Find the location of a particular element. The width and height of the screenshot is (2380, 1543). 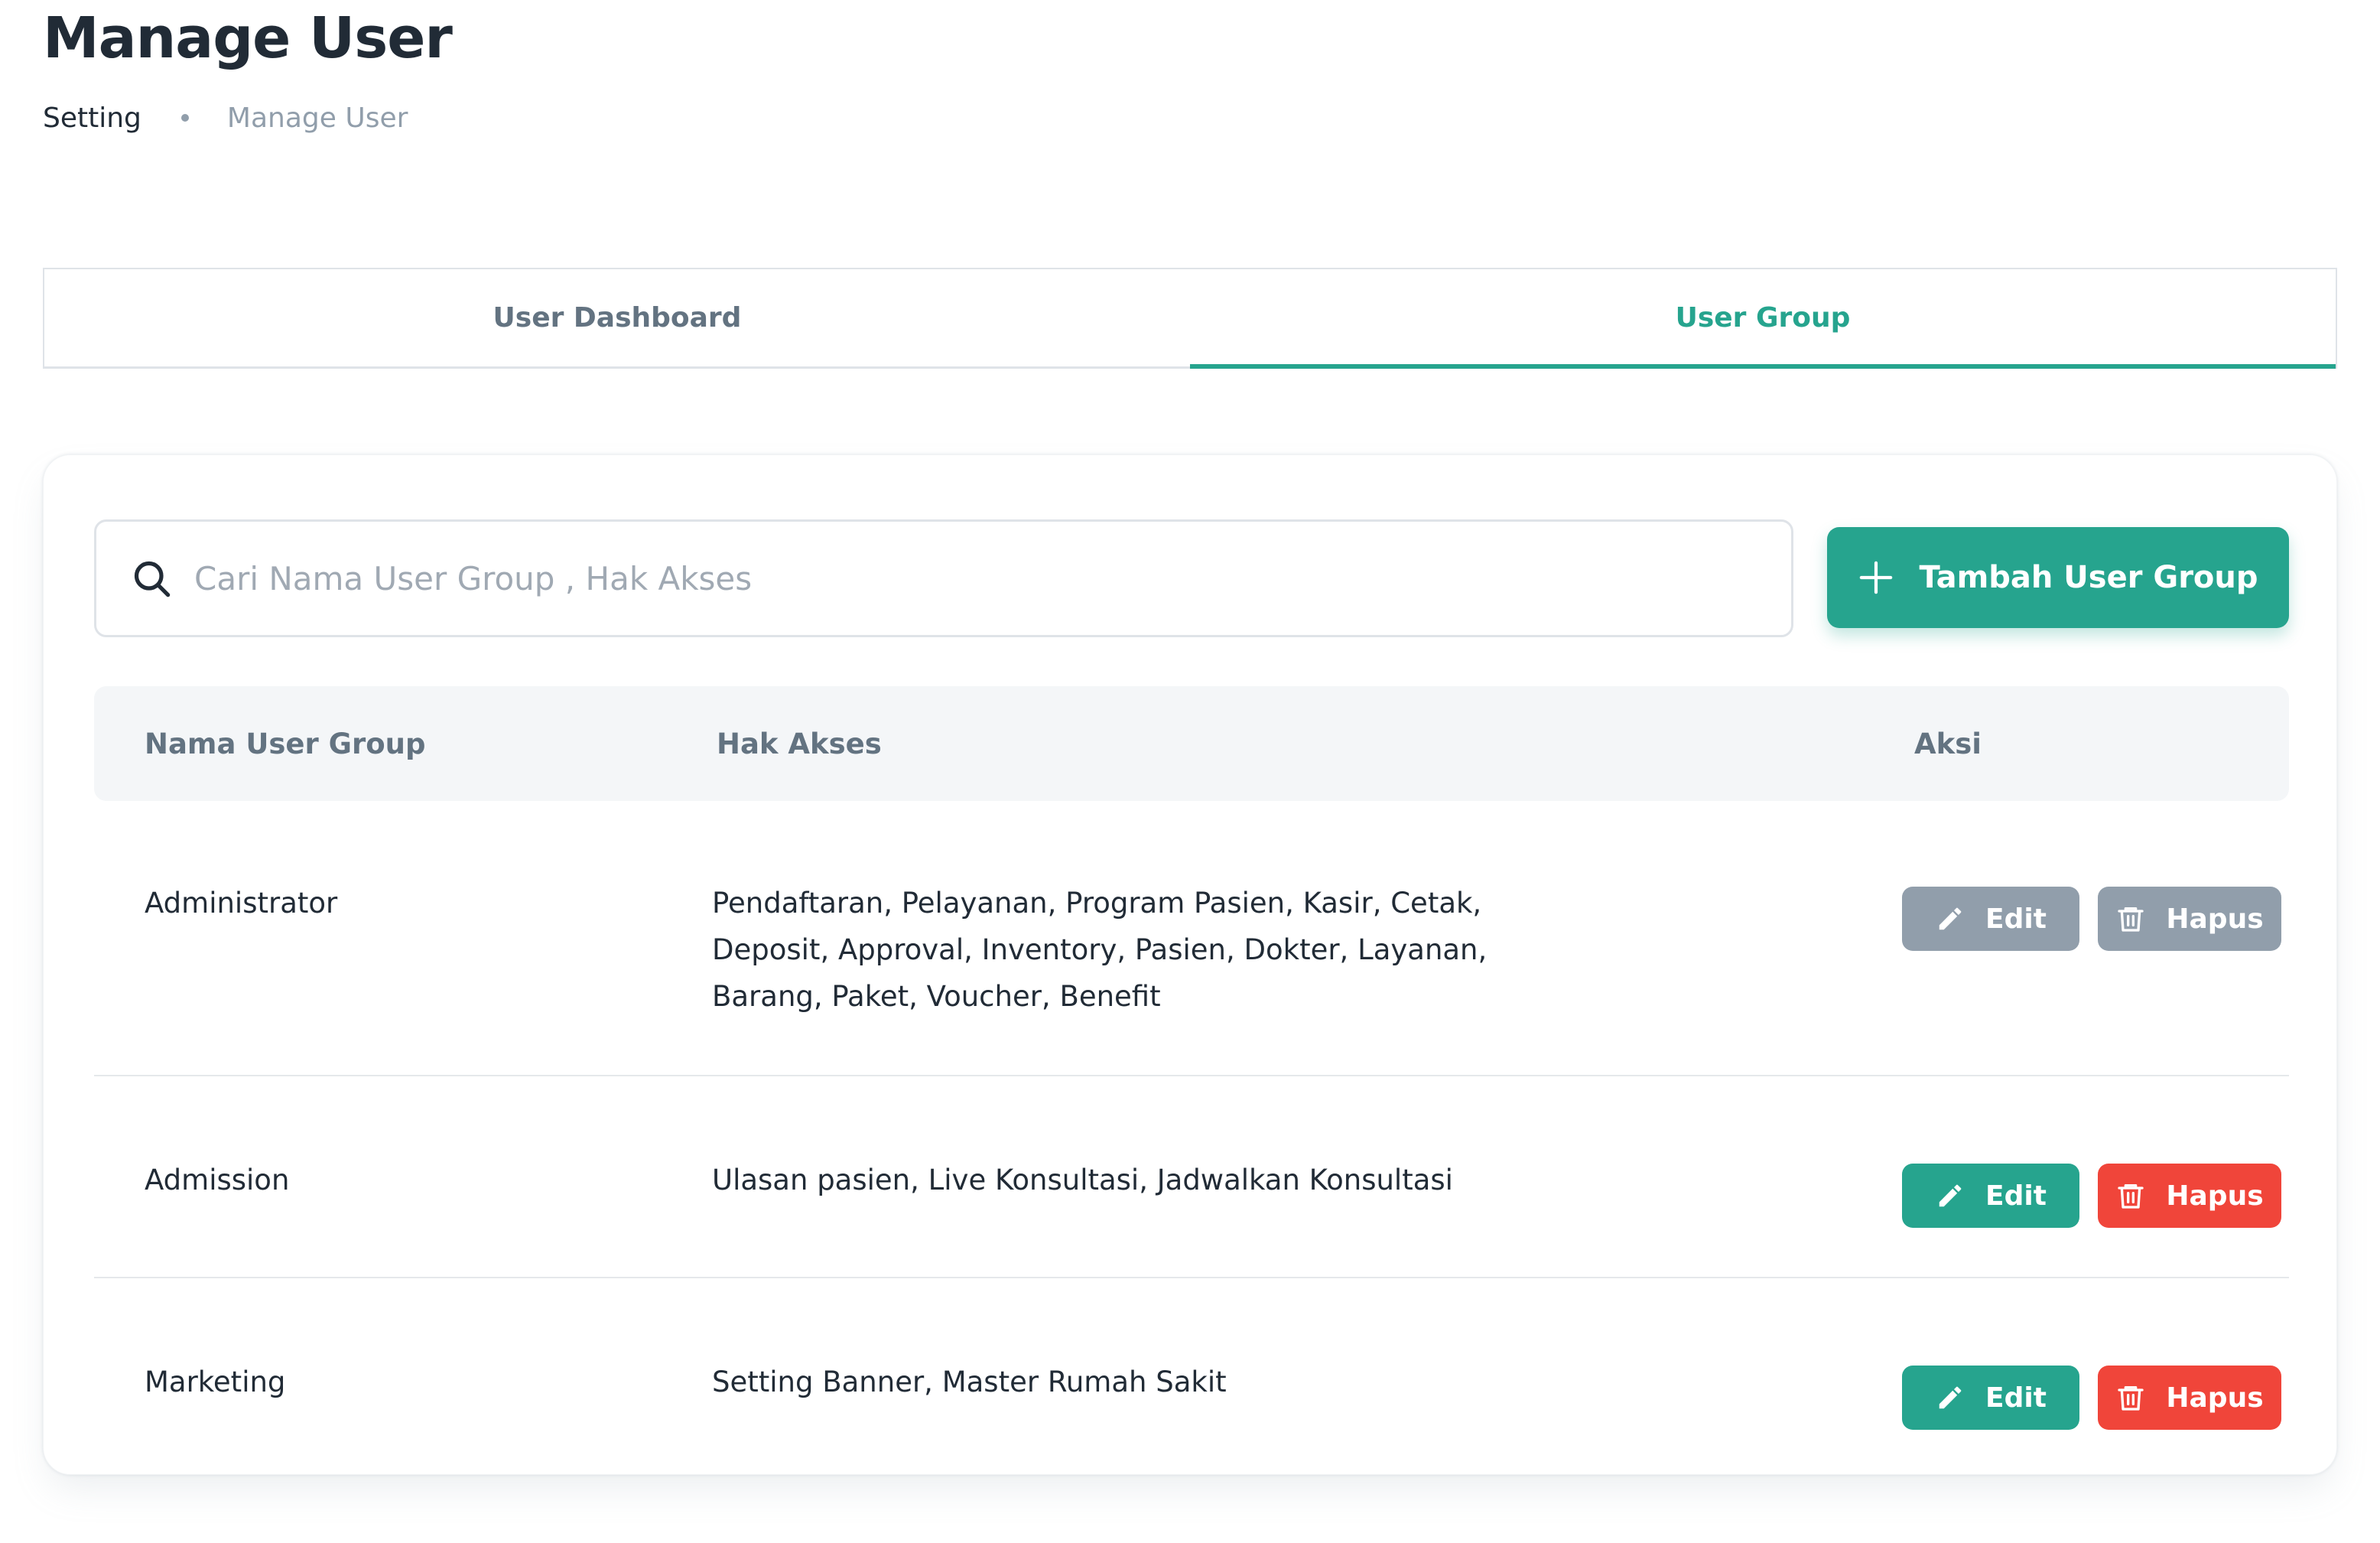

group-name: Administrator is located at coordinates (241, 903).